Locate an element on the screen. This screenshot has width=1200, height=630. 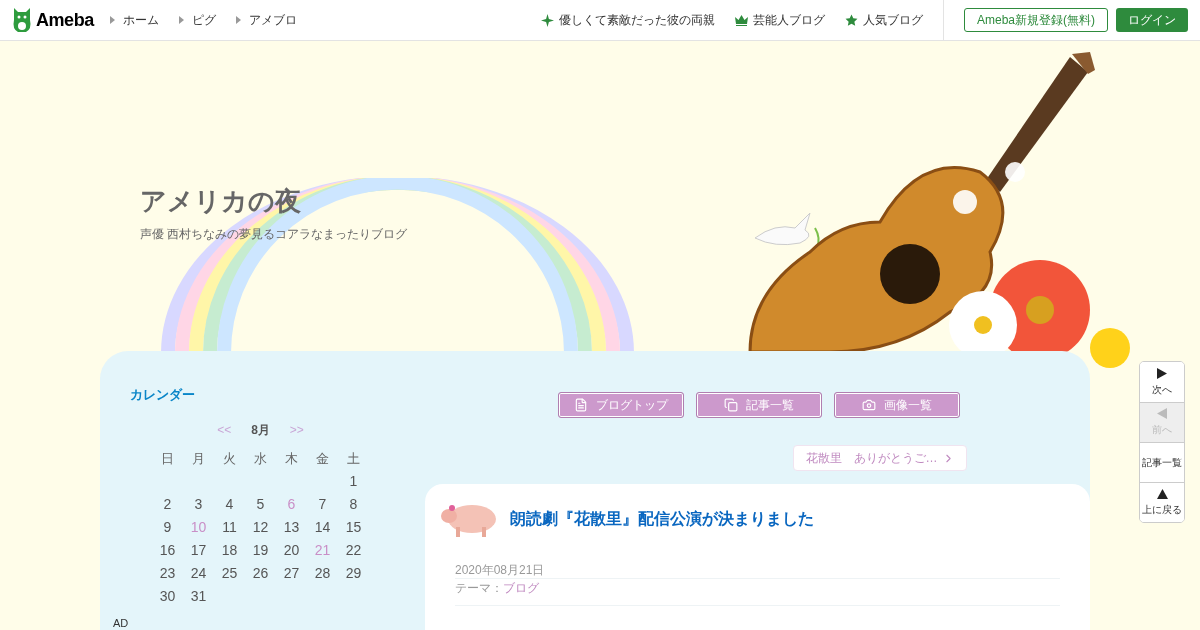
calendar-heading: カレンダー is located at coordinates (163, 395).